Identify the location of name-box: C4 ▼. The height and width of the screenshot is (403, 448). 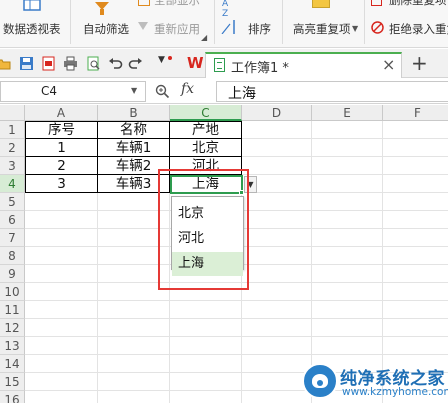
(73, 91).